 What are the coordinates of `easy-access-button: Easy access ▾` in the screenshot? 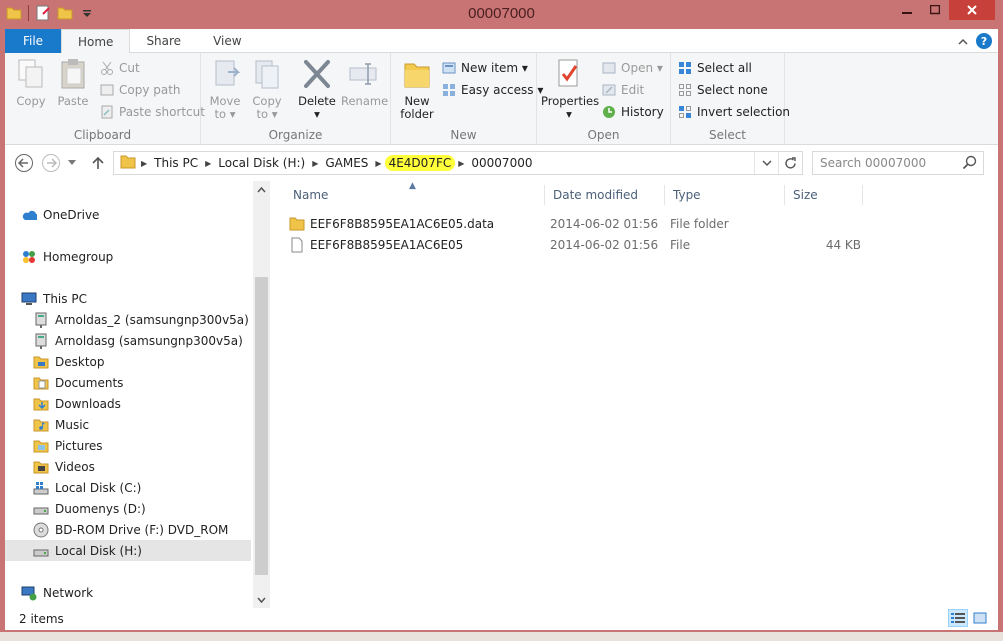 It's located at (492, 90).